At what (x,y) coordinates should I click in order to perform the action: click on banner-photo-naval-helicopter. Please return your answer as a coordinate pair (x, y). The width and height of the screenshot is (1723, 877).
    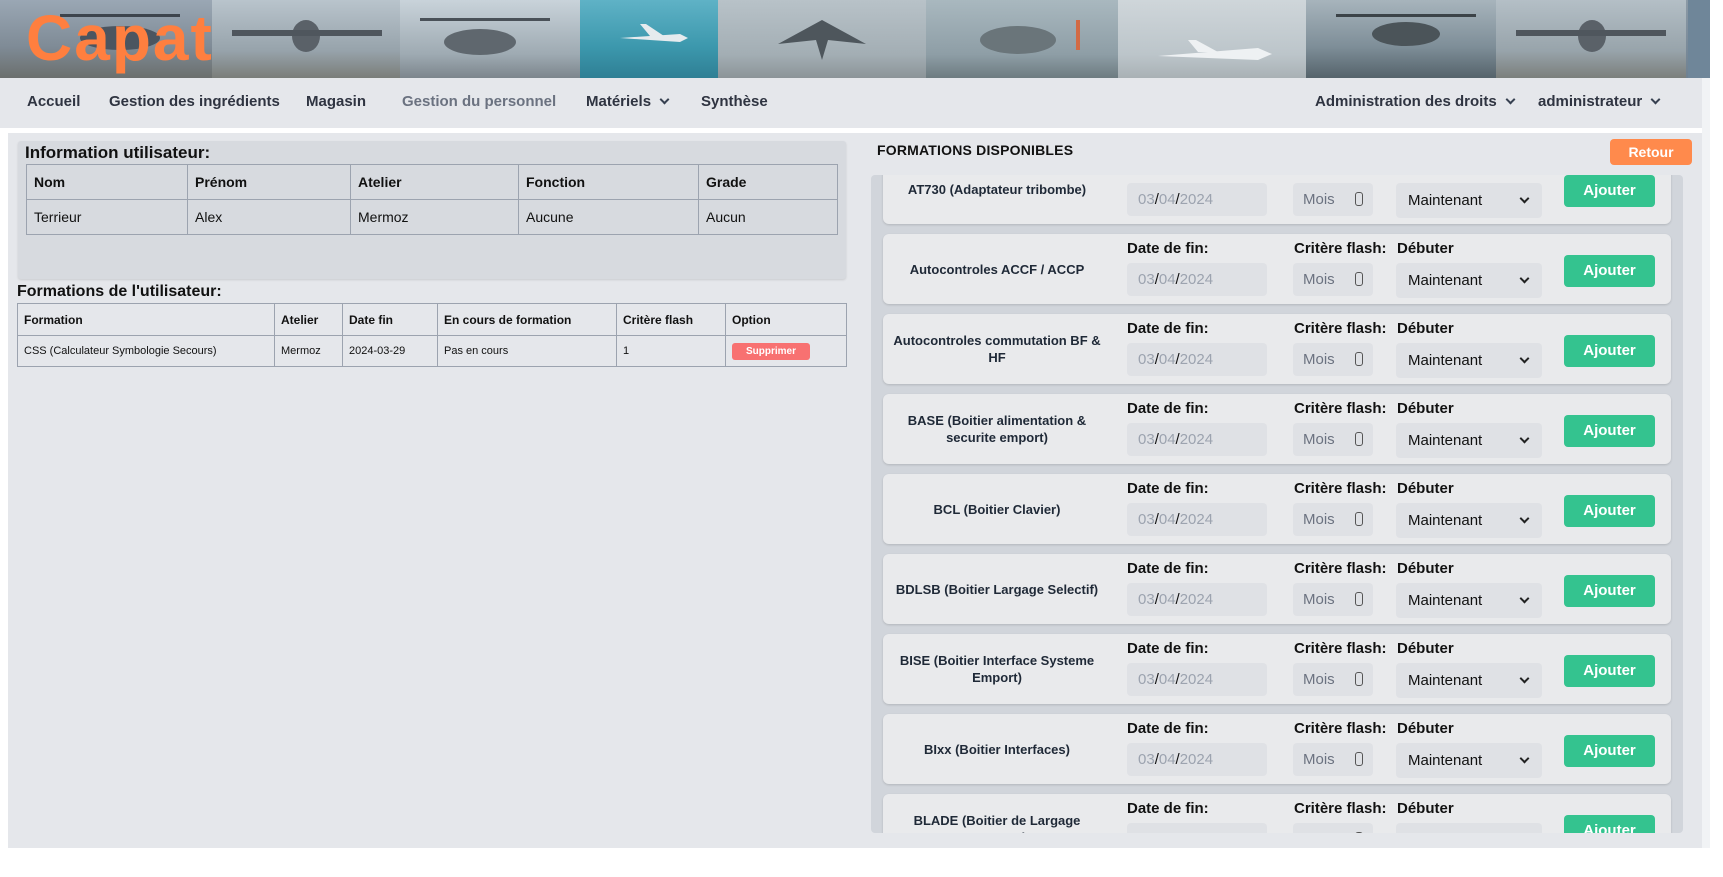
    Looking at the image, I should click on (490, 39).